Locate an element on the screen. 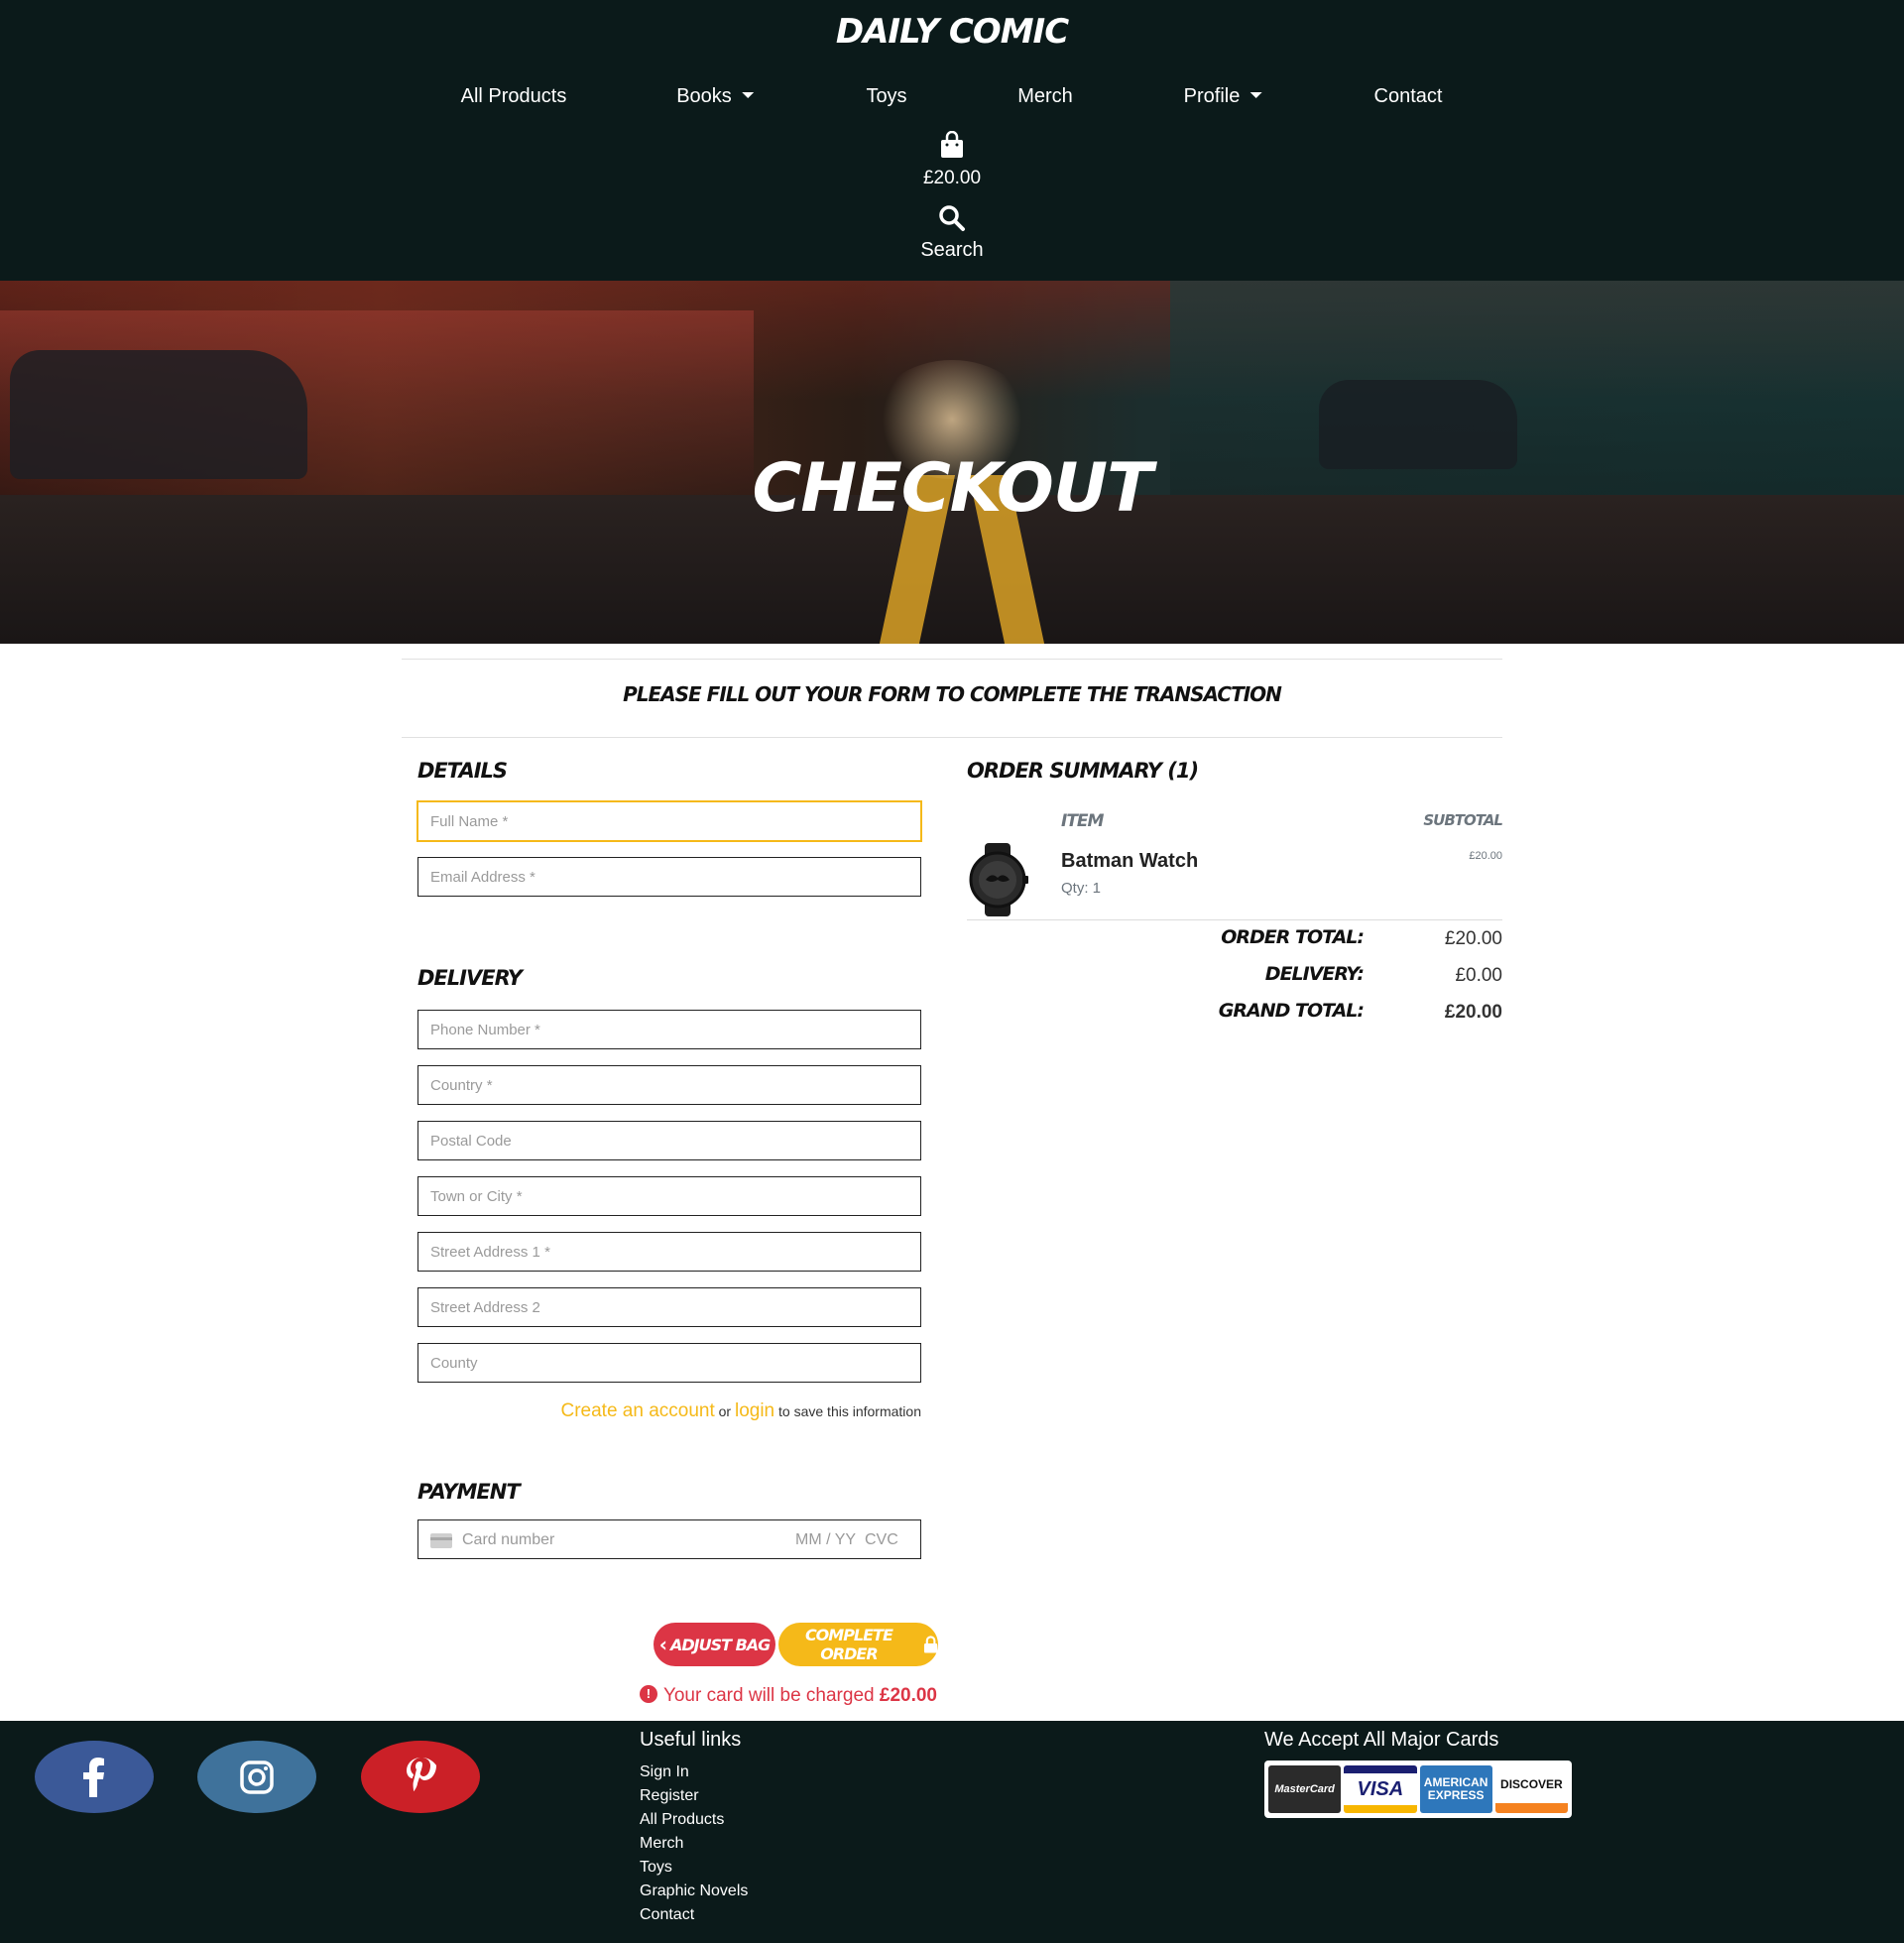 The height and width of the screenshot is (1943, 1904). pinterest-icon is located at coordinates (421, 1774).